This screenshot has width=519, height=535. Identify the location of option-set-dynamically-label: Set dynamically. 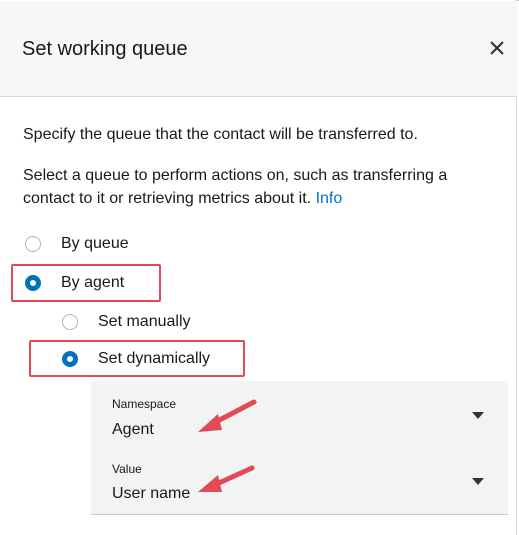
(154, 358).